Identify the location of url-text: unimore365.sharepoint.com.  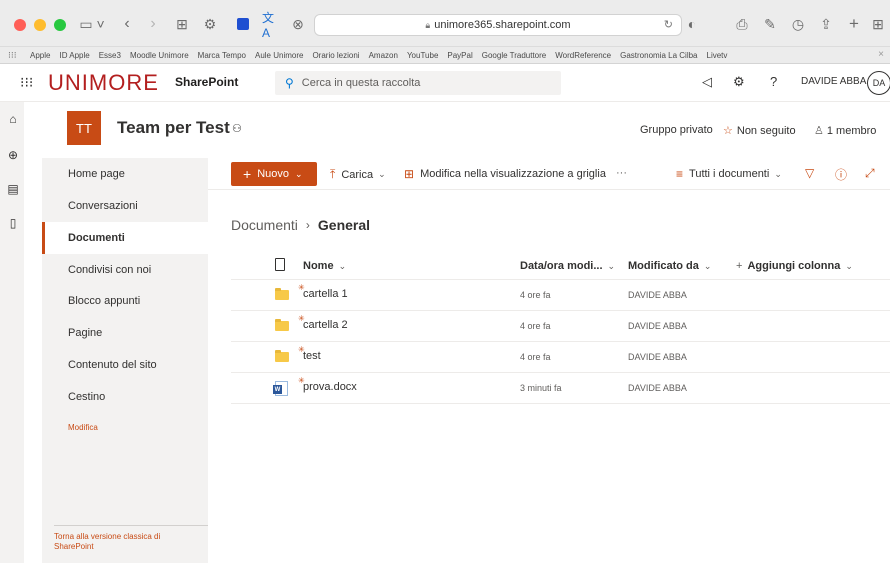
(502, 25).